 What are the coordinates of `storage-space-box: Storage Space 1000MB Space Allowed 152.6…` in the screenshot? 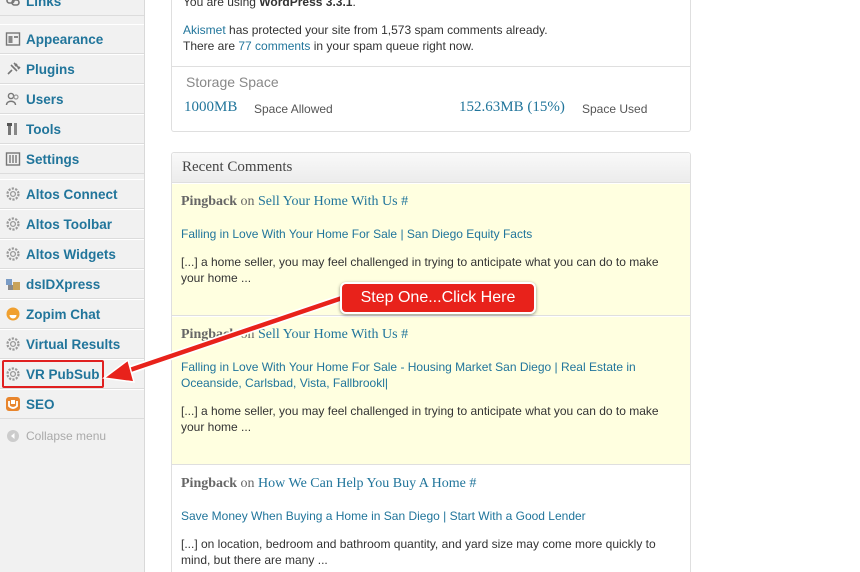 It's located at (431, 98).